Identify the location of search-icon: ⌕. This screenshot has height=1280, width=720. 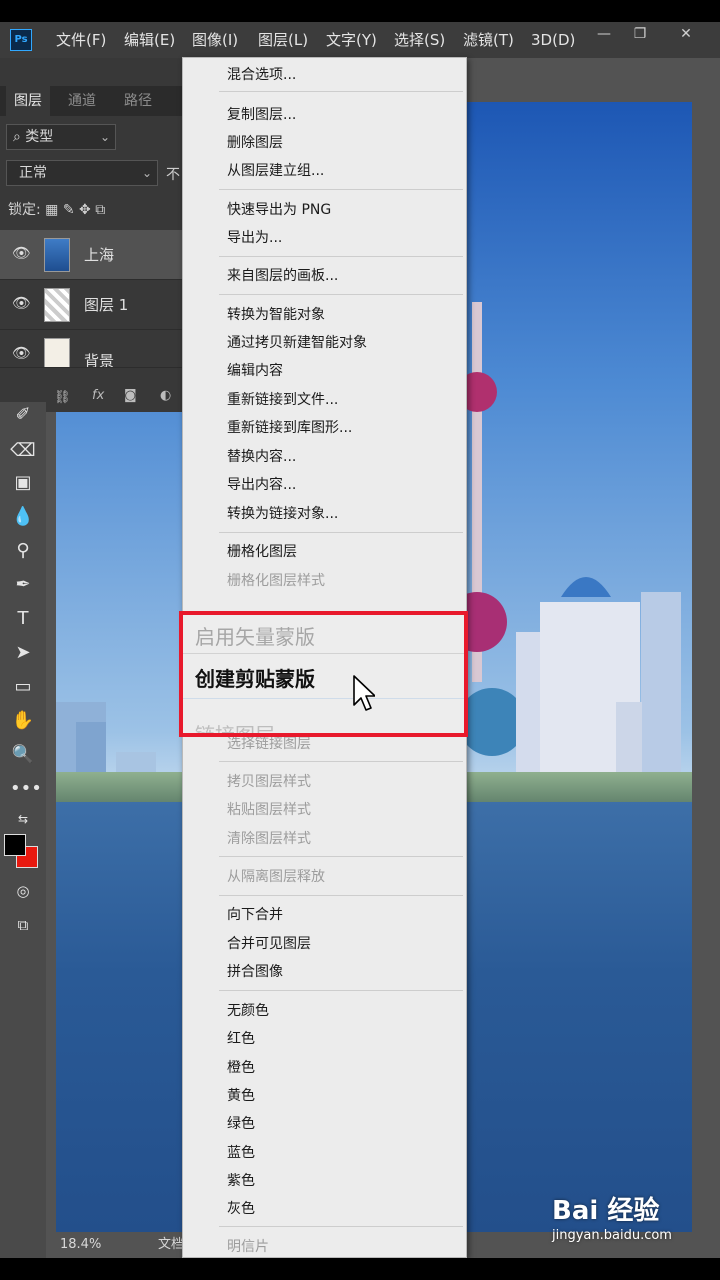
(19, 137).